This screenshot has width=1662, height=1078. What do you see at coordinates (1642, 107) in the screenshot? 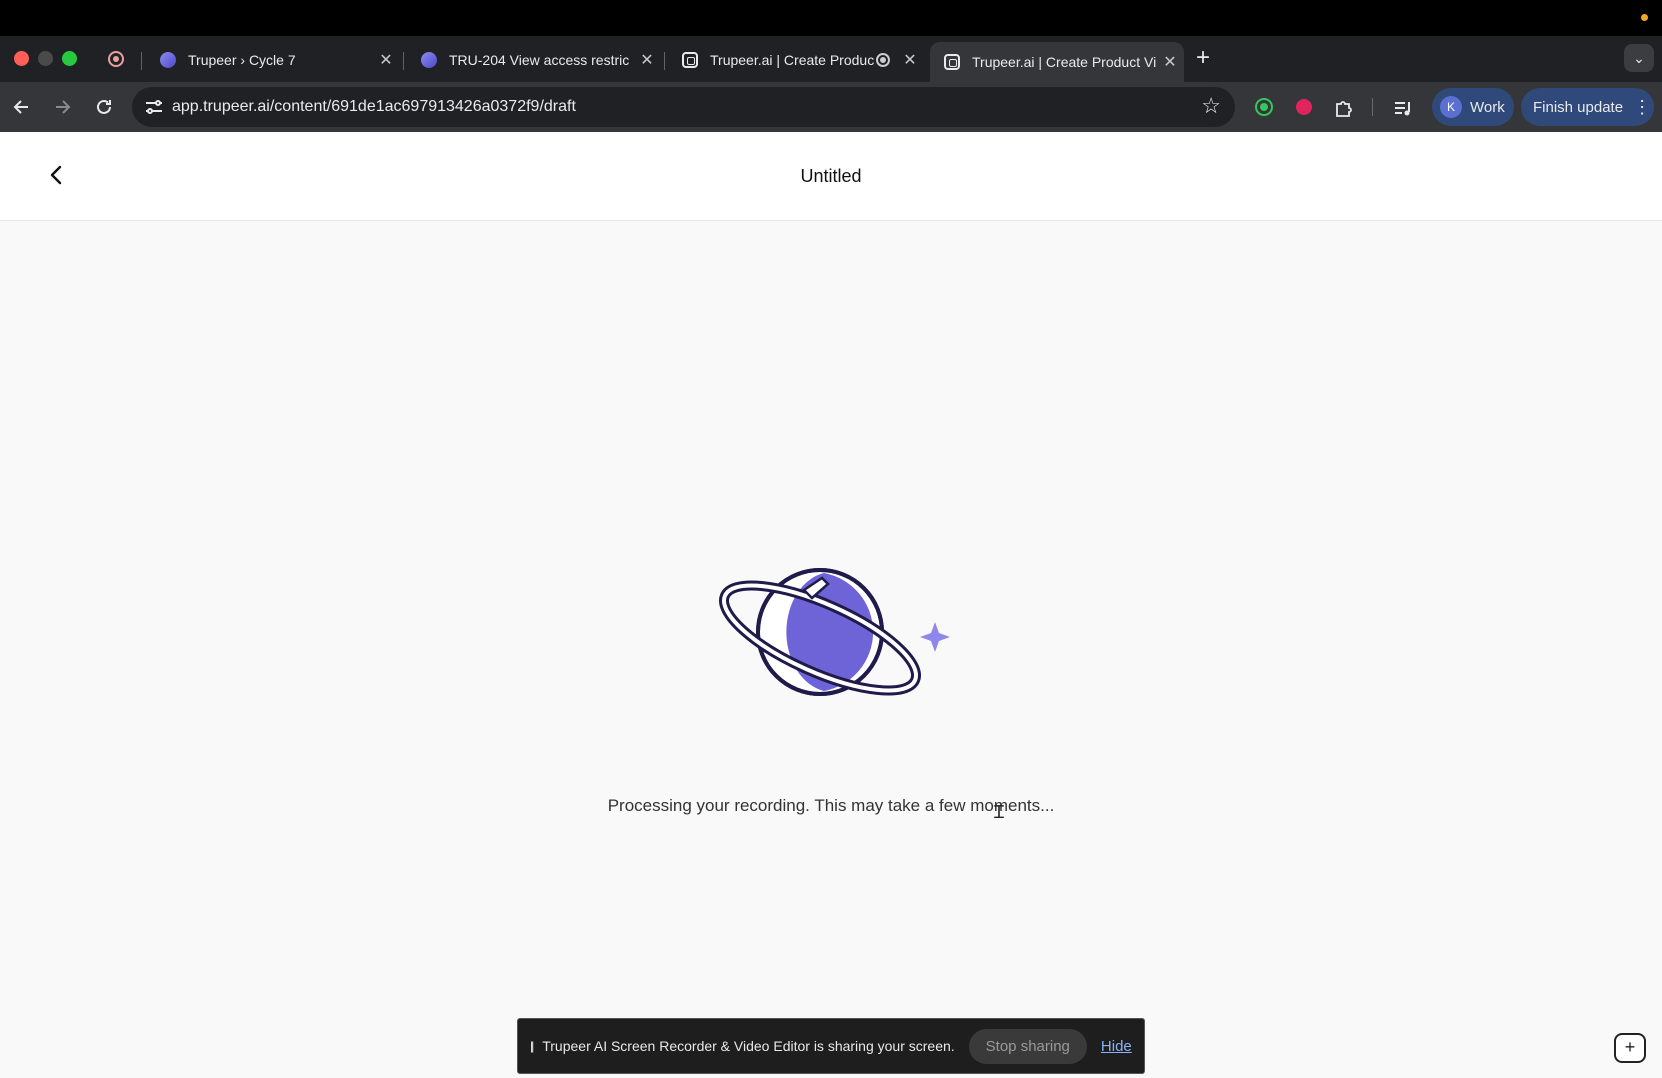
I see `more-vertical-icon: ⋮` at bounding box center [1642, 107].